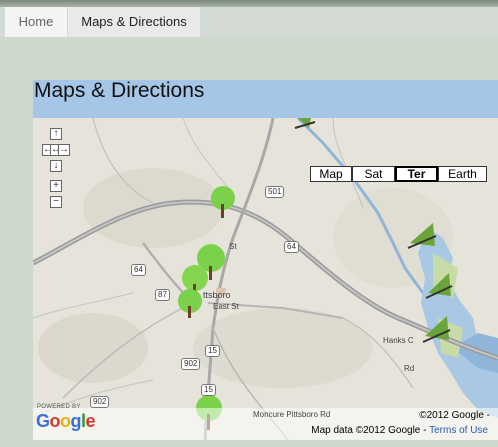 The height and width of the screenshot is (447, 498). I want to click on google-logo: Google, so click(66, 421).